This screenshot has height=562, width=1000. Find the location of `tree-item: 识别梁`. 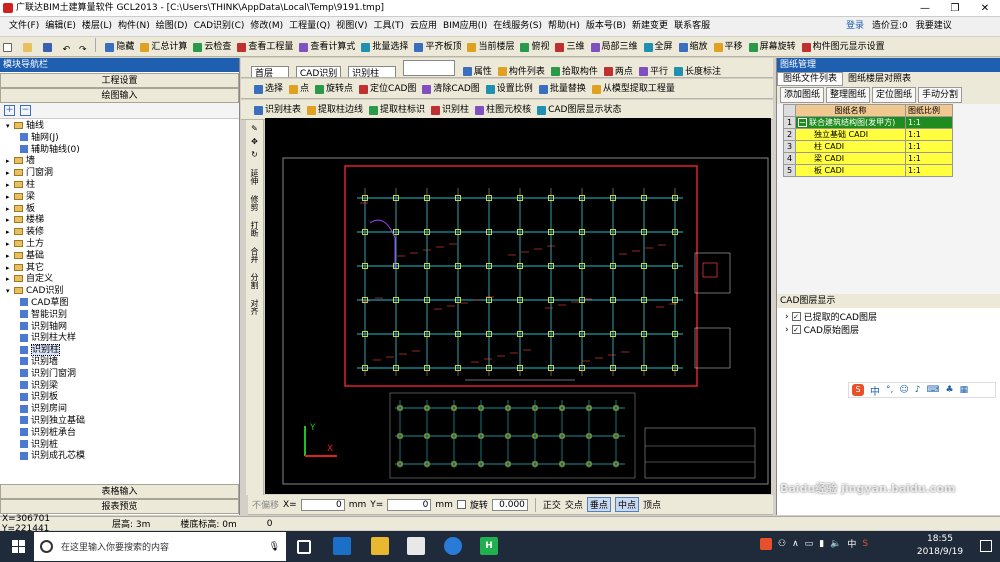

tree-item: 识别梁 is located at coordinates (122, 387).